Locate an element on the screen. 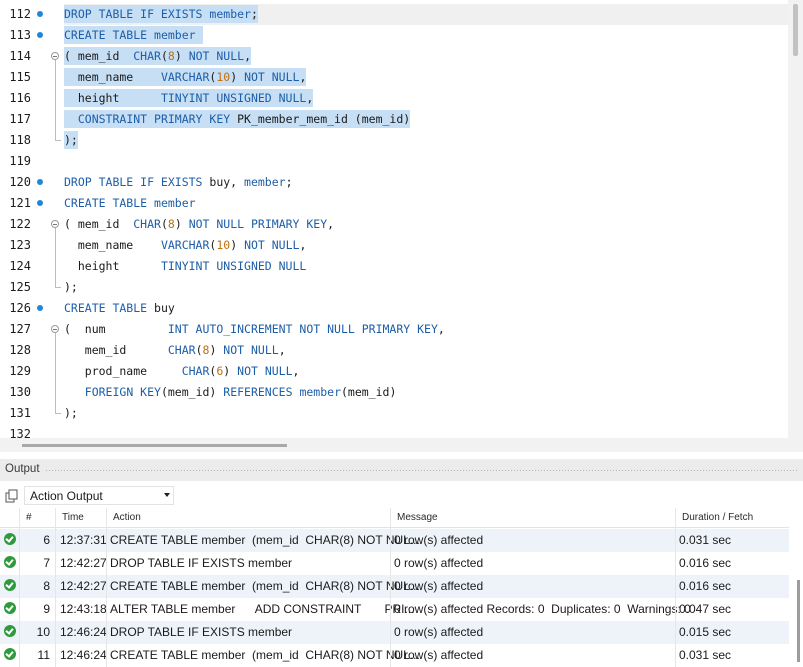 This screenshot has width=803, height=667. code-line: ( mem_id CHAR(8) NOT NULL, is located at coordinates (426, 56).